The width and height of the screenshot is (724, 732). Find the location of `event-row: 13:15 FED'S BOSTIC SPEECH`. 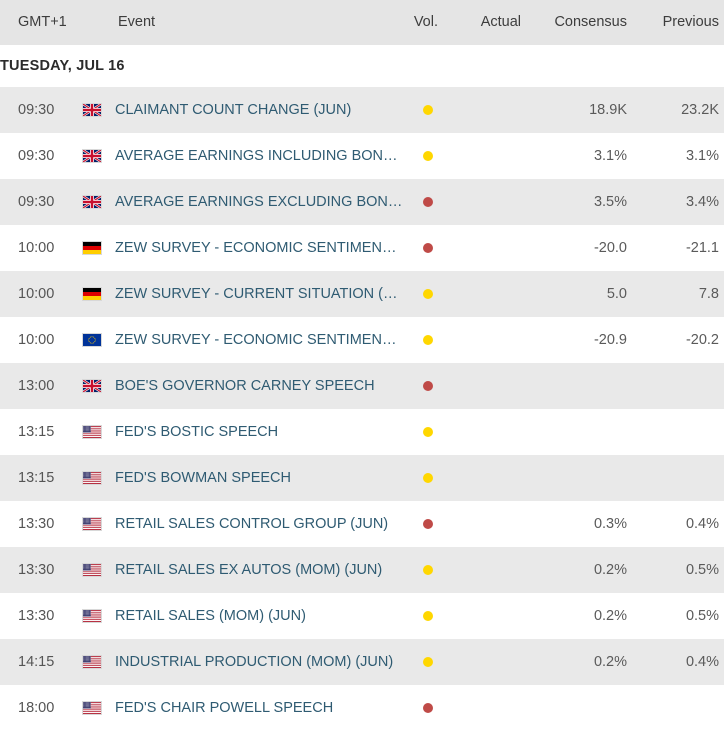

event-row: 13:15 FED'S BOSTIC SPEECH is located at coordinates (362, 432).